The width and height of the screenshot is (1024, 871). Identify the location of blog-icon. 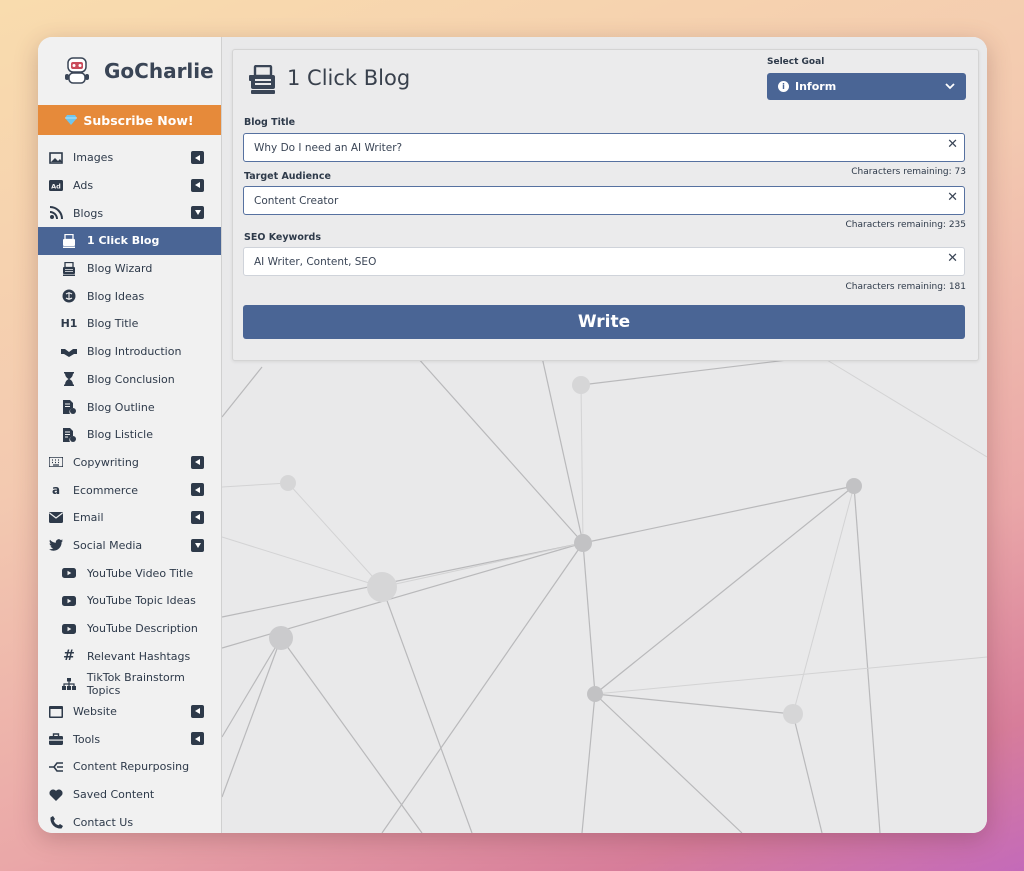
(56, 213).